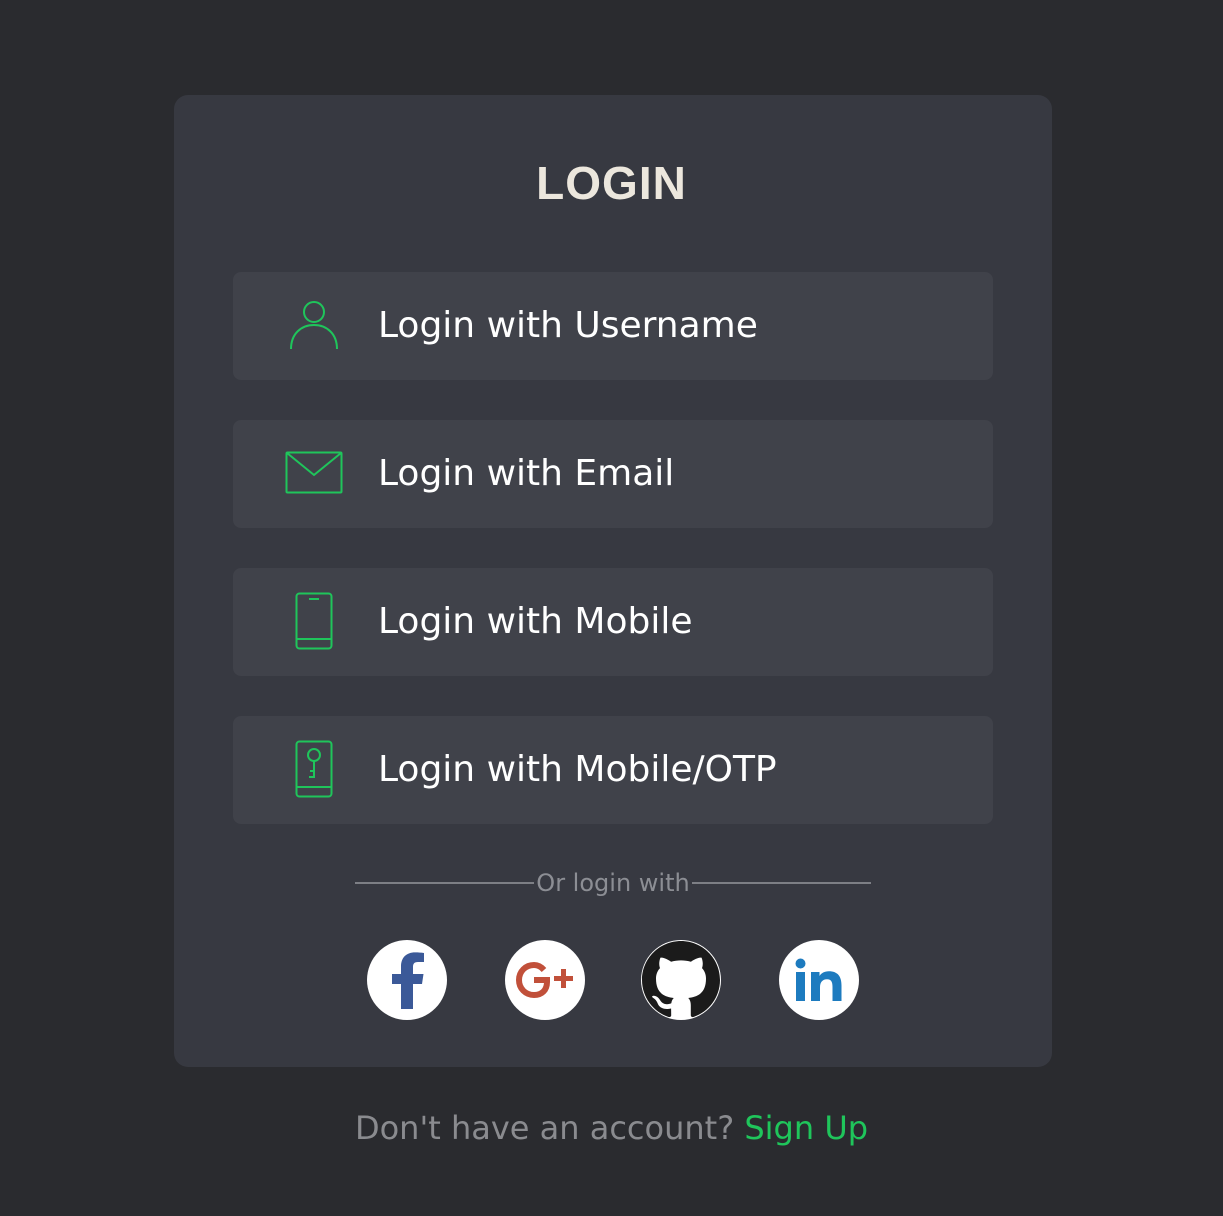 The height and width of the screenshot is (1216, 1223). Describe the element at coordinates (314, 621) in the screenshot. I see `mobile-phone-icon` at that location.